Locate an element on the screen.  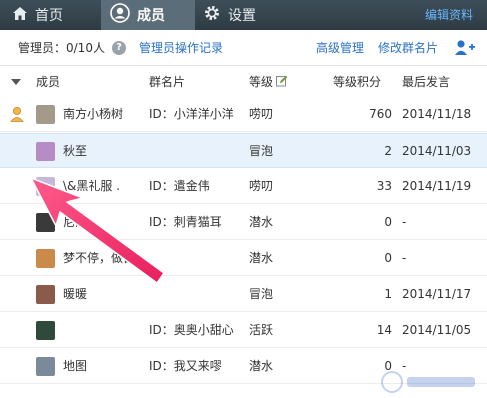
group-card: ID：小洋洋小洋 is located at coordinates (191, 114).